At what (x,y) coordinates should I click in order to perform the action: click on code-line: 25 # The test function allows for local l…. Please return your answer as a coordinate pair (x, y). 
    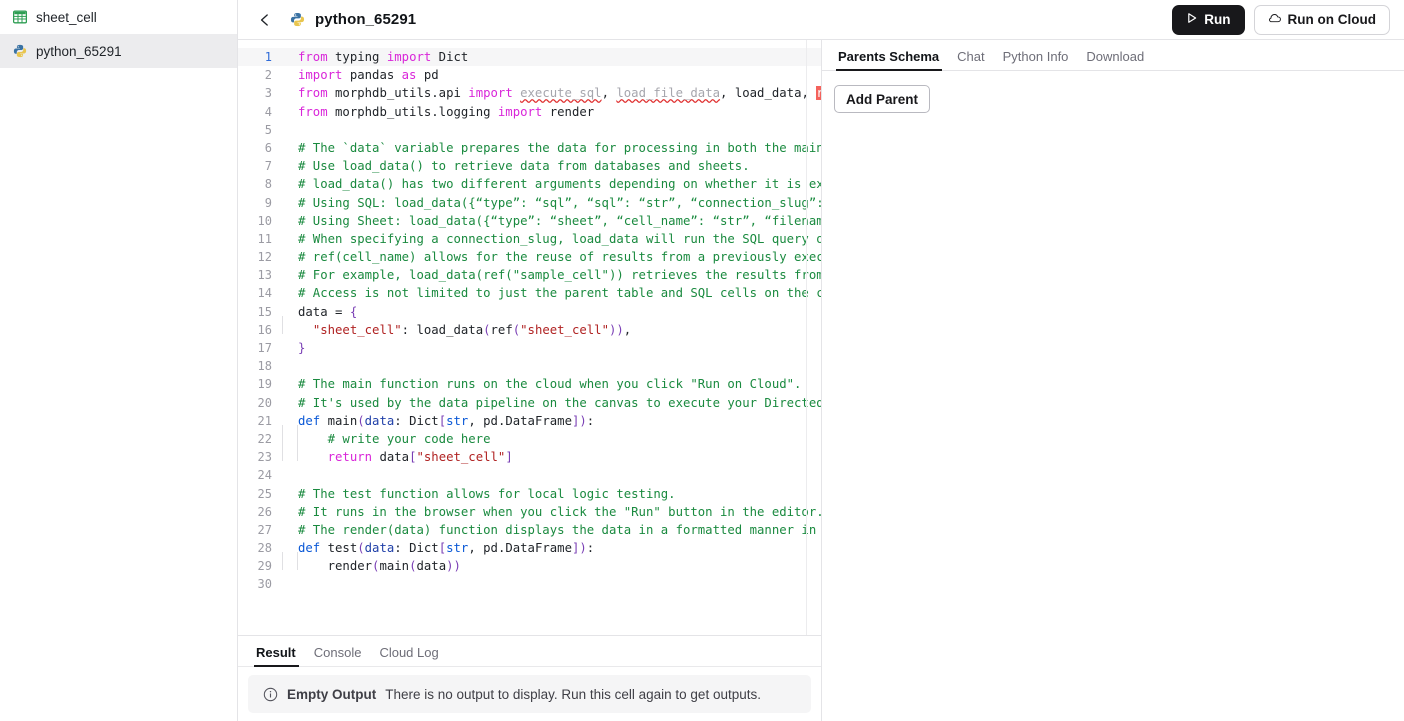
    Looking at the image, I should click on (529, 494).